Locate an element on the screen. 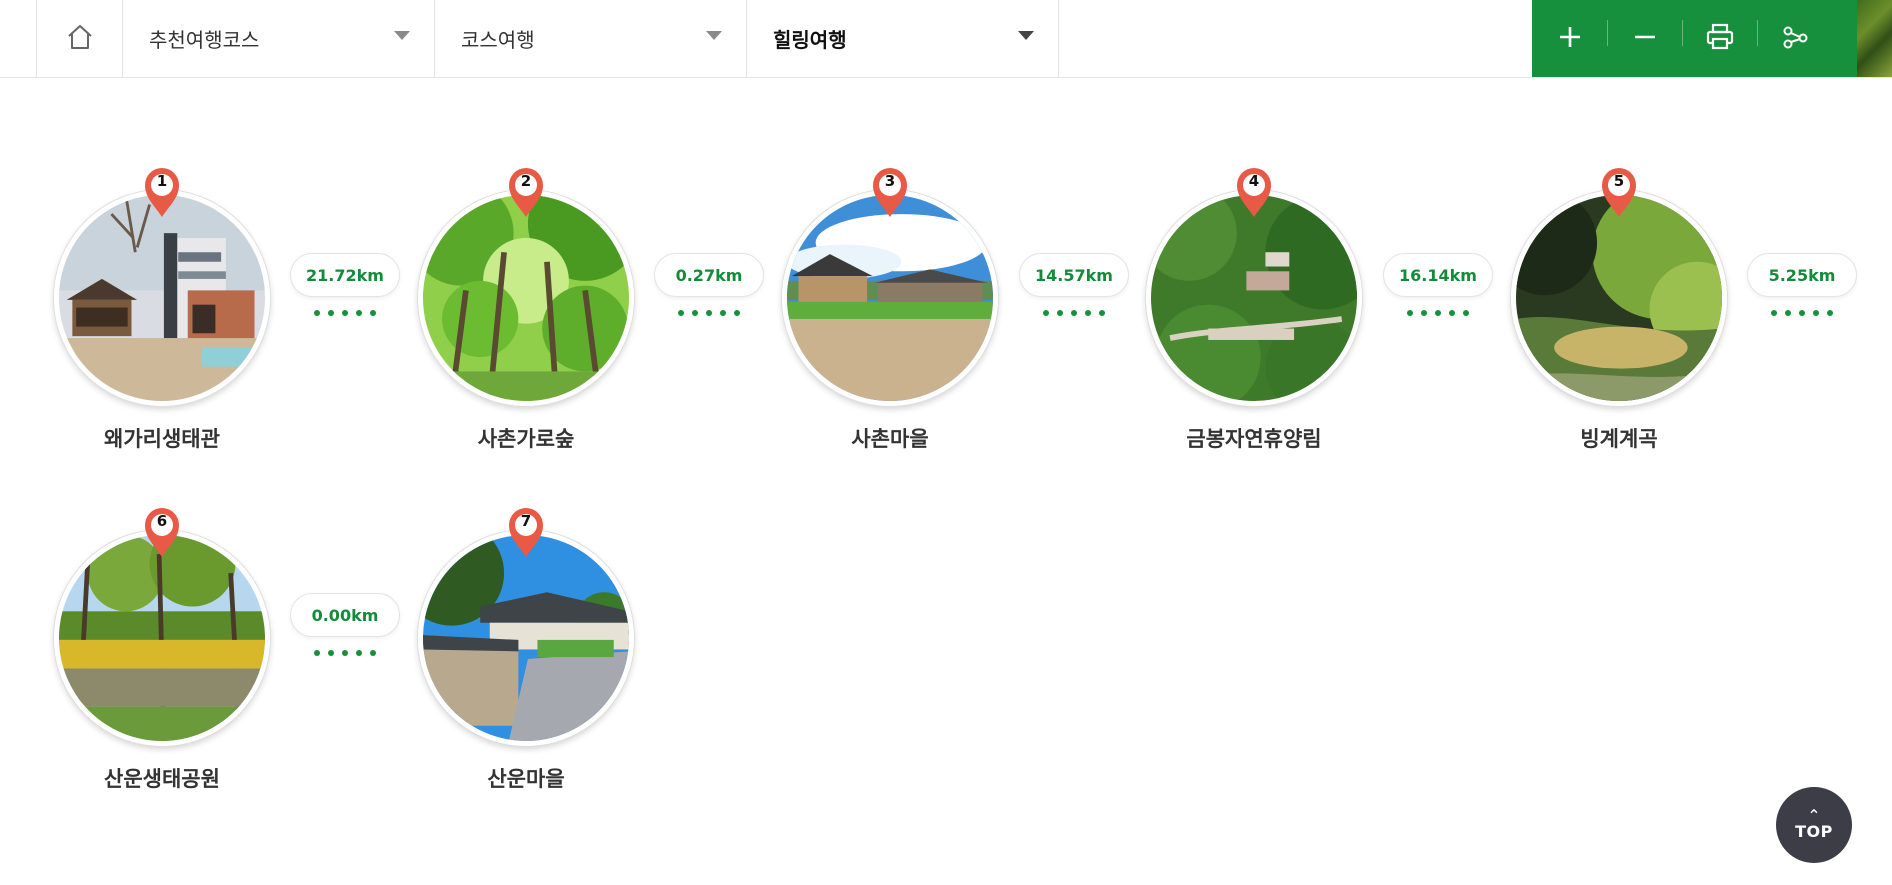  marker-pin-icon: 5 is located at coordinates (1619, 192).